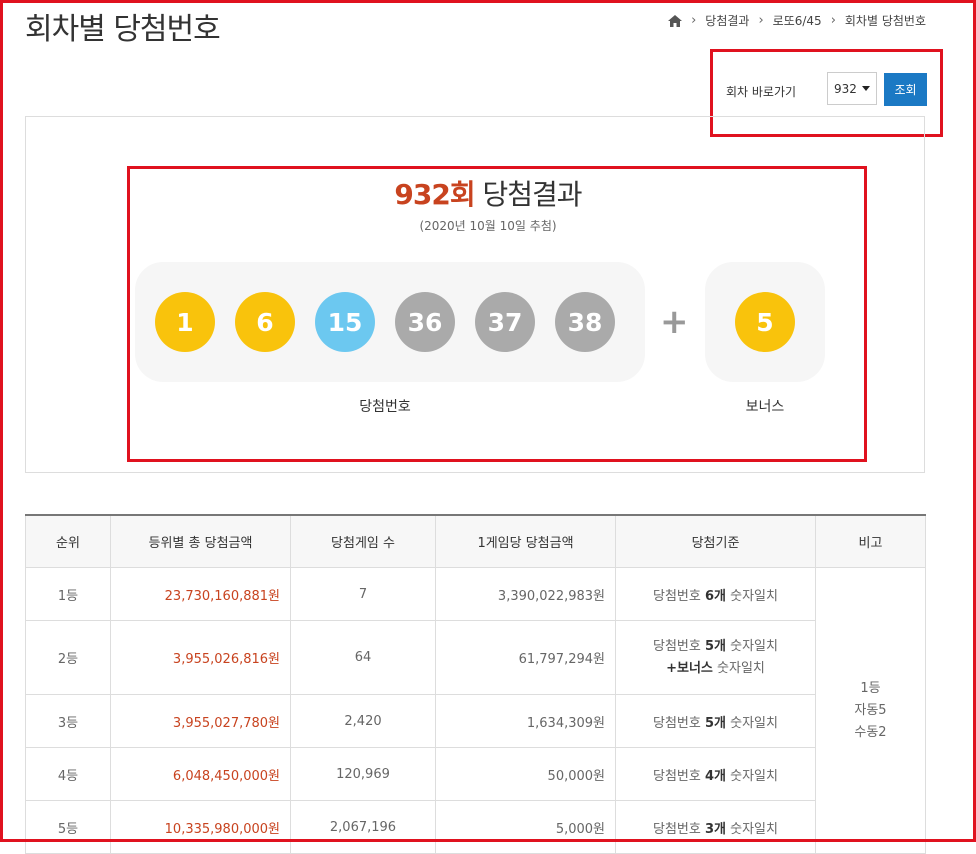  What do you see at coordinates (715, 774) in the screenshot?
I see `criteria-cell: 당첨번호 4개 숫자일치` at bounding box center [715, 774].